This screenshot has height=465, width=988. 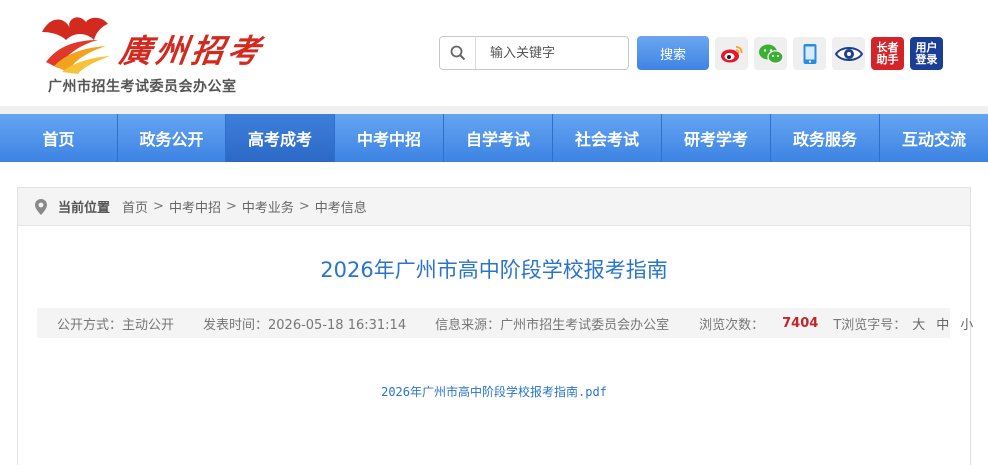 I want to click on user-login-label-bottom: 登录, so click(x=926, y=59).